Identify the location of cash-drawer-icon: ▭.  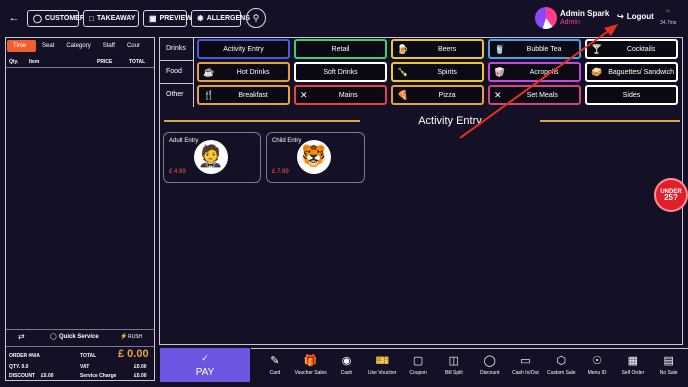
(525, 360).